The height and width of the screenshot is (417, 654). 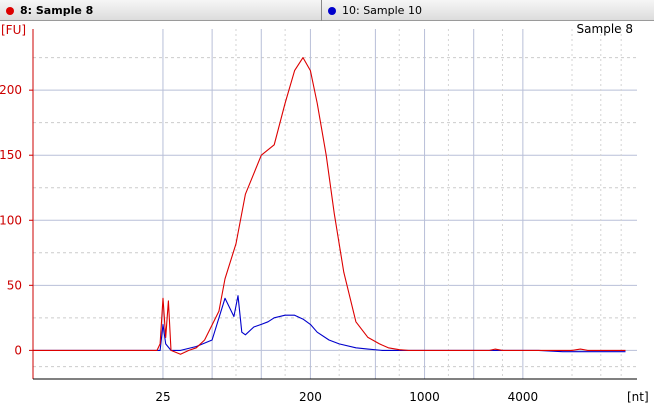 What do you see at coordinates (11, 220) in the screenshot?
I see `y-tick-label: 100` at bounding box center [11, 220].